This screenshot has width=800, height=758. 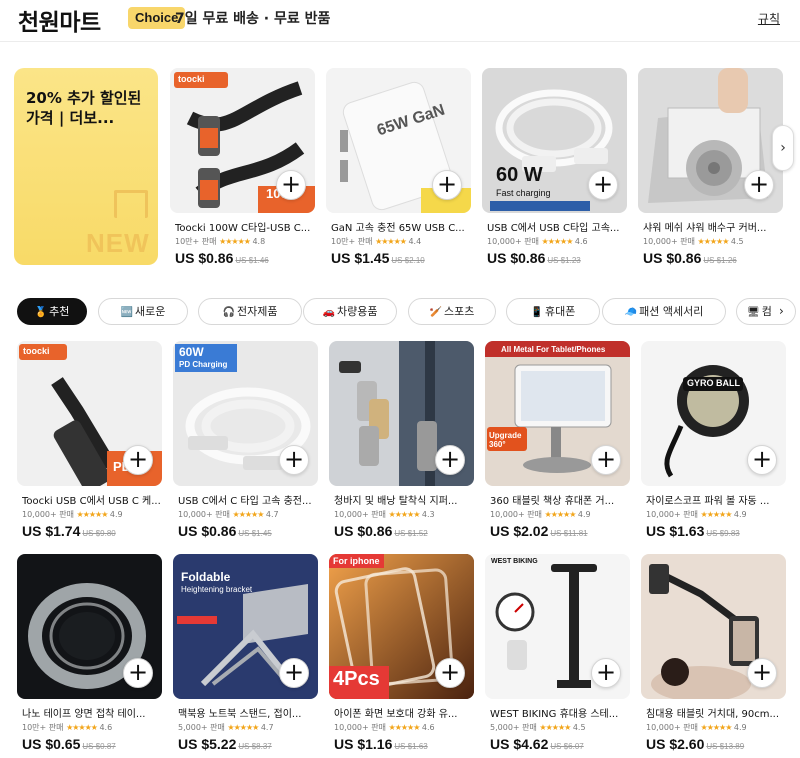 What do you see at coordinates (664, 311) in the screenshot?
I see `tab-fashion: 🧢 패션 액세서리` at bounding box center [664, 311].